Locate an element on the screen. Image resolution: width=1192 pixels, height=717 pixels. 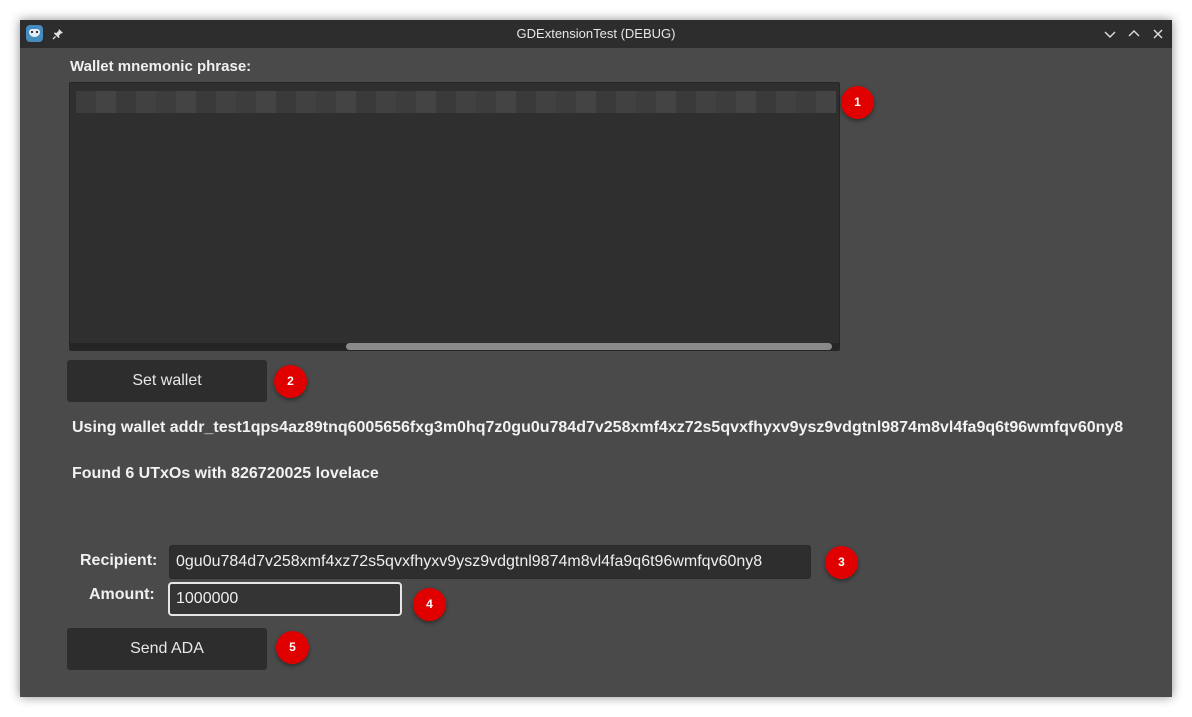
set-wallet-button: Set wallet is located at coordinates (167, 381).